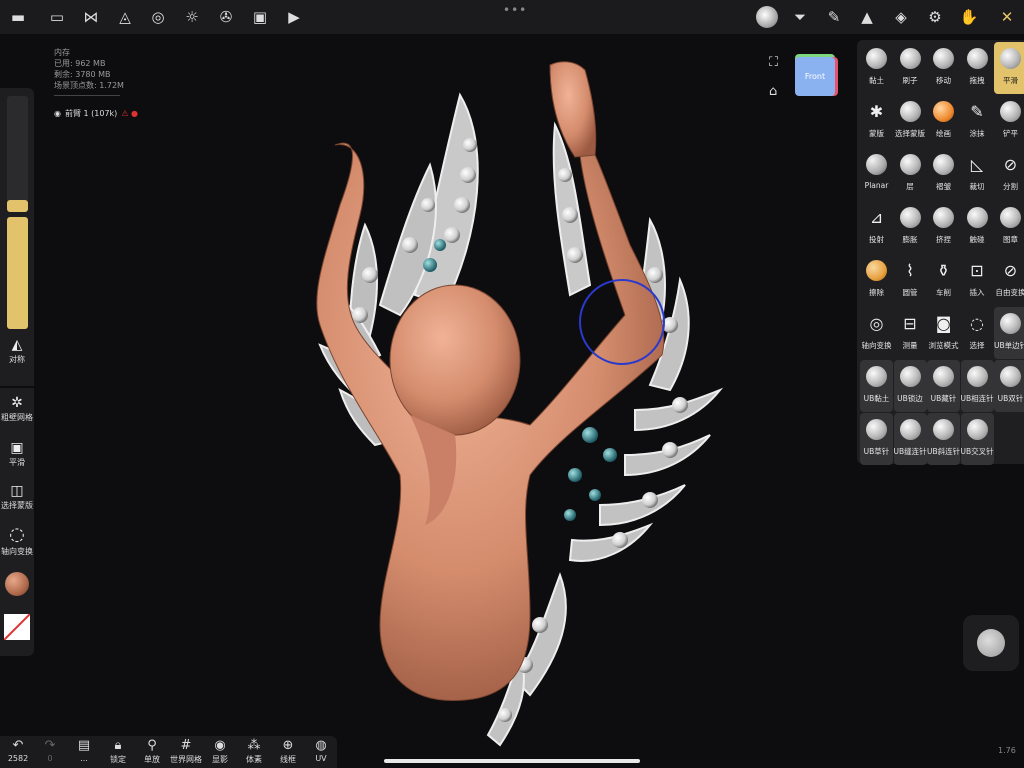 The image size is (1024, 768). What do you see at coordinates (943, 292) in the screenshot?
I see `tool-label: 车削` at bounding box center [943, 292].